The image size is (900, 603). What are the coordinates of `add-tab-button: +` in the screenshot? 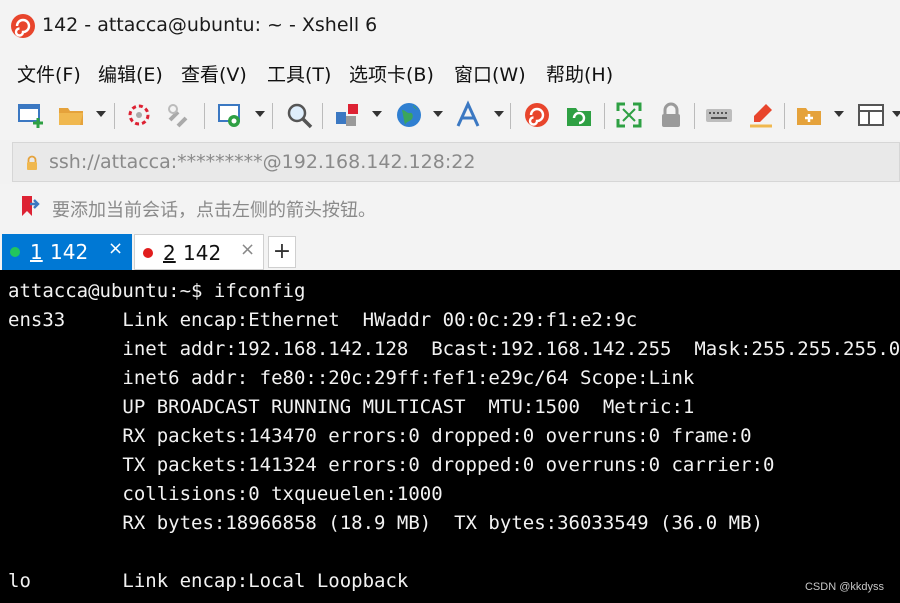 It's located at (282, 252).